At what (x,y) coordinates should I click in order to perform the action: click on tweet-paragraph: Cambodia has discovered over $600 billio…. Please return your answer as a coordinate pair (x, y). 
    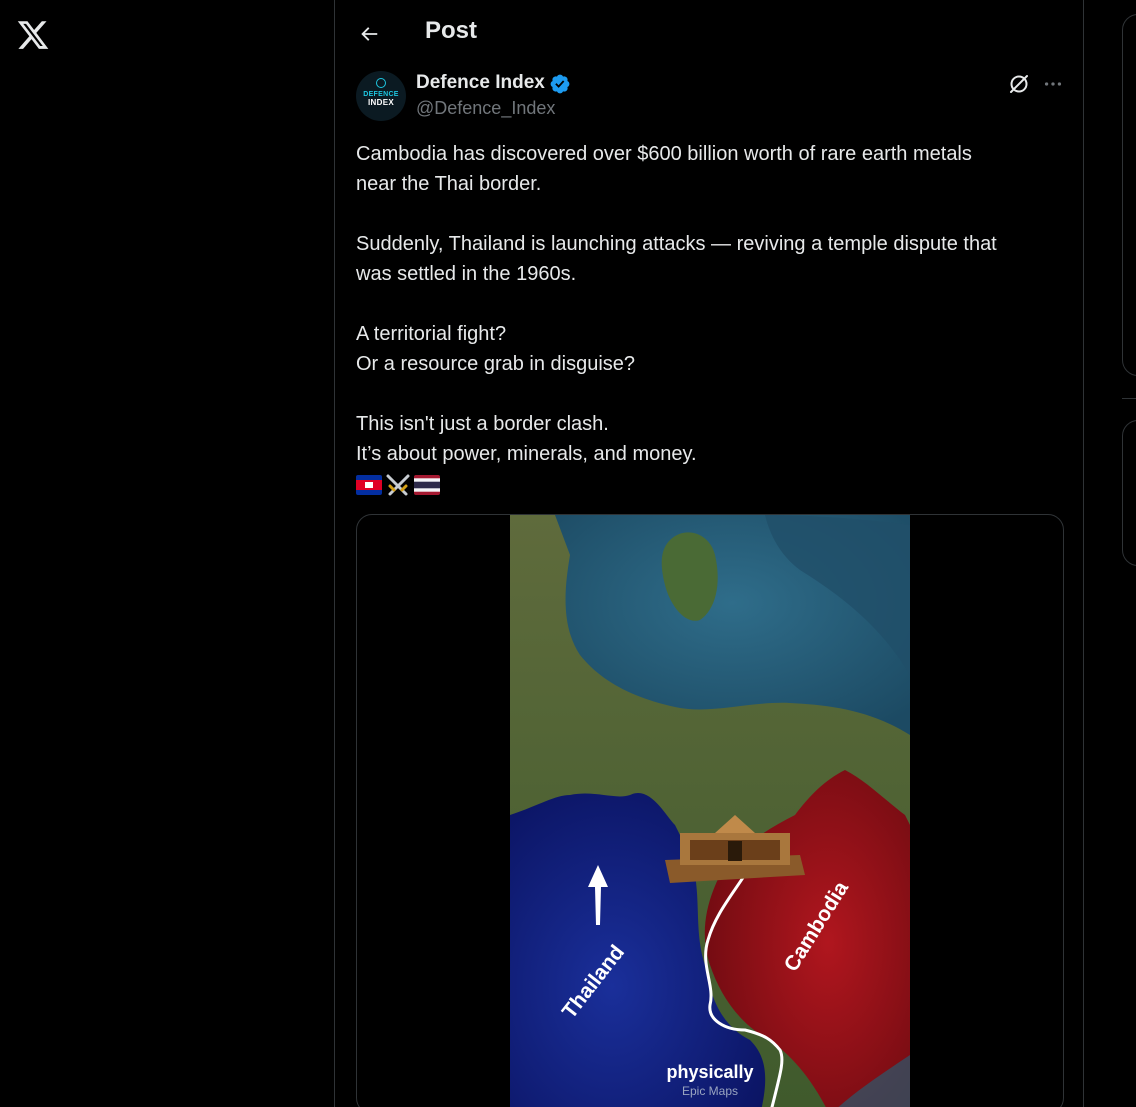
    Looking at the image, I should click on (713, 169).